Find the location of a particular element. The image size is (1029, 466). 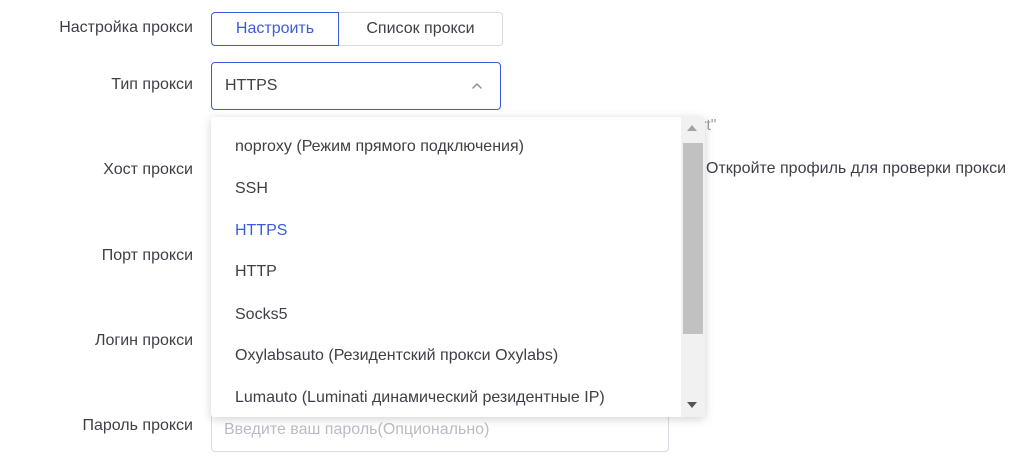

configure-button: Настроить is located at coordinates (275, 29).